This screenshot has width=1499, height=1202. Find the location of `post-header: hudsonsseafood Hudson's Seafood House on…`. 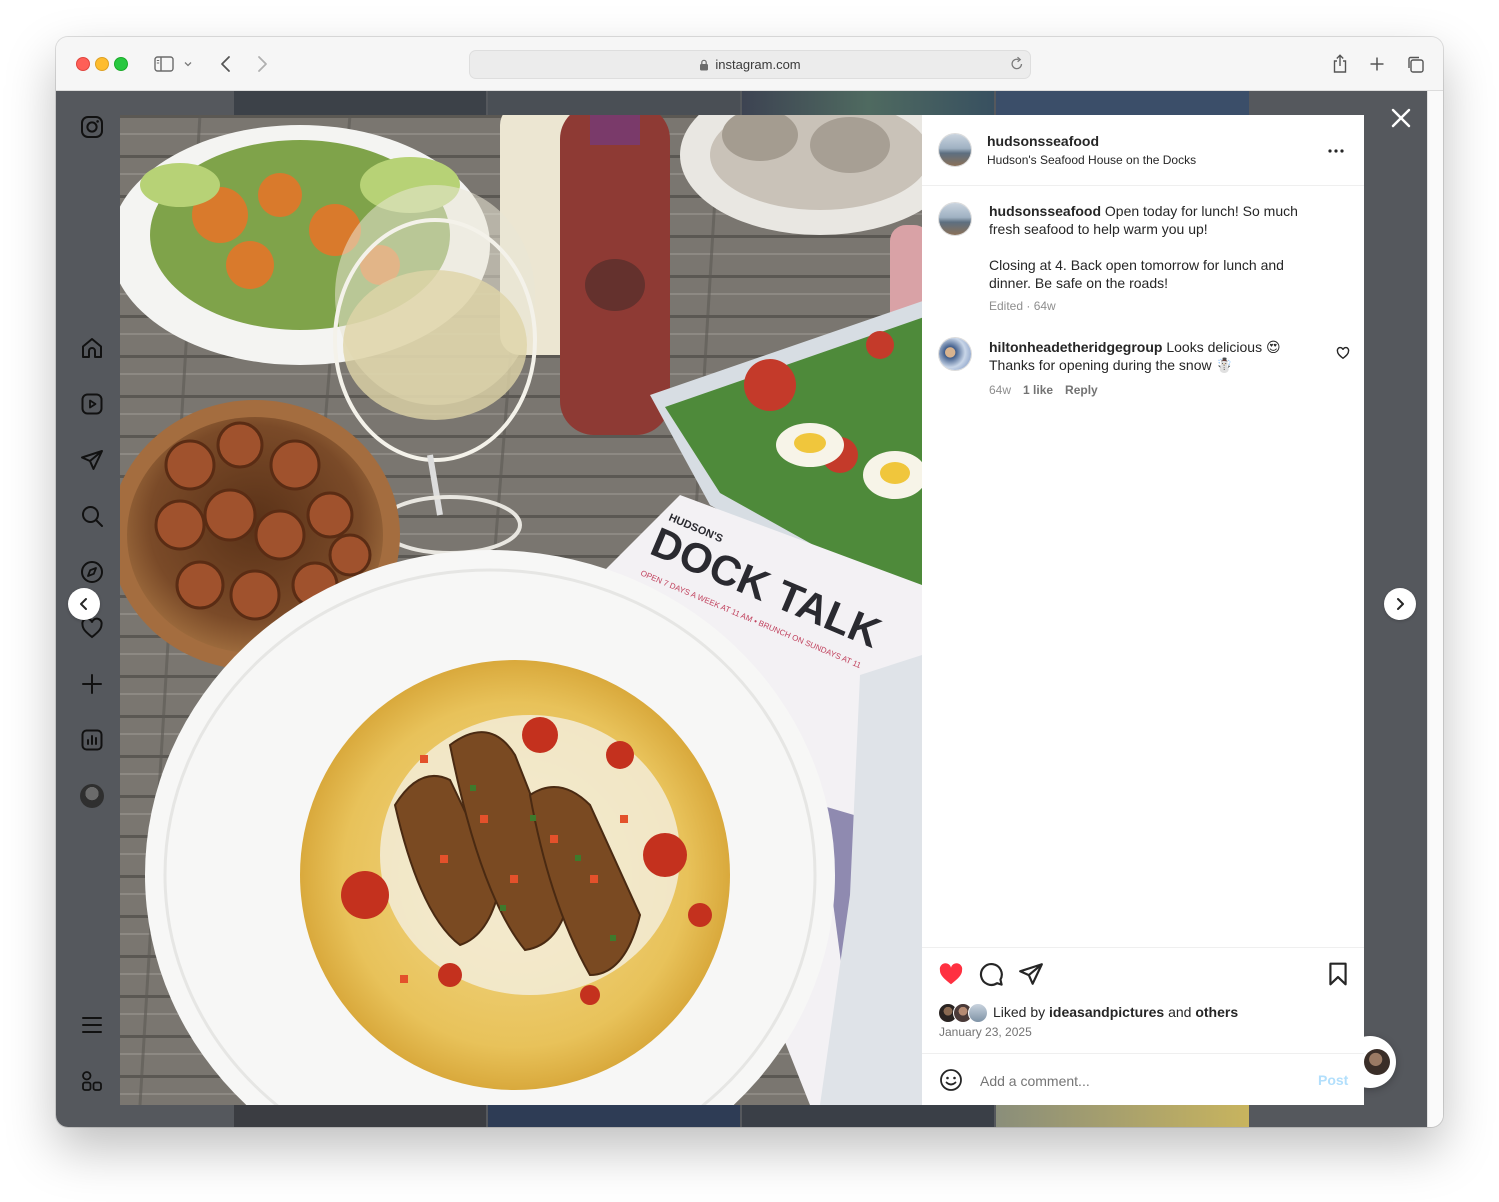

post-header: hudsonsseafood Hudson's Seafood House on… is located at coordinates (1143, 150).